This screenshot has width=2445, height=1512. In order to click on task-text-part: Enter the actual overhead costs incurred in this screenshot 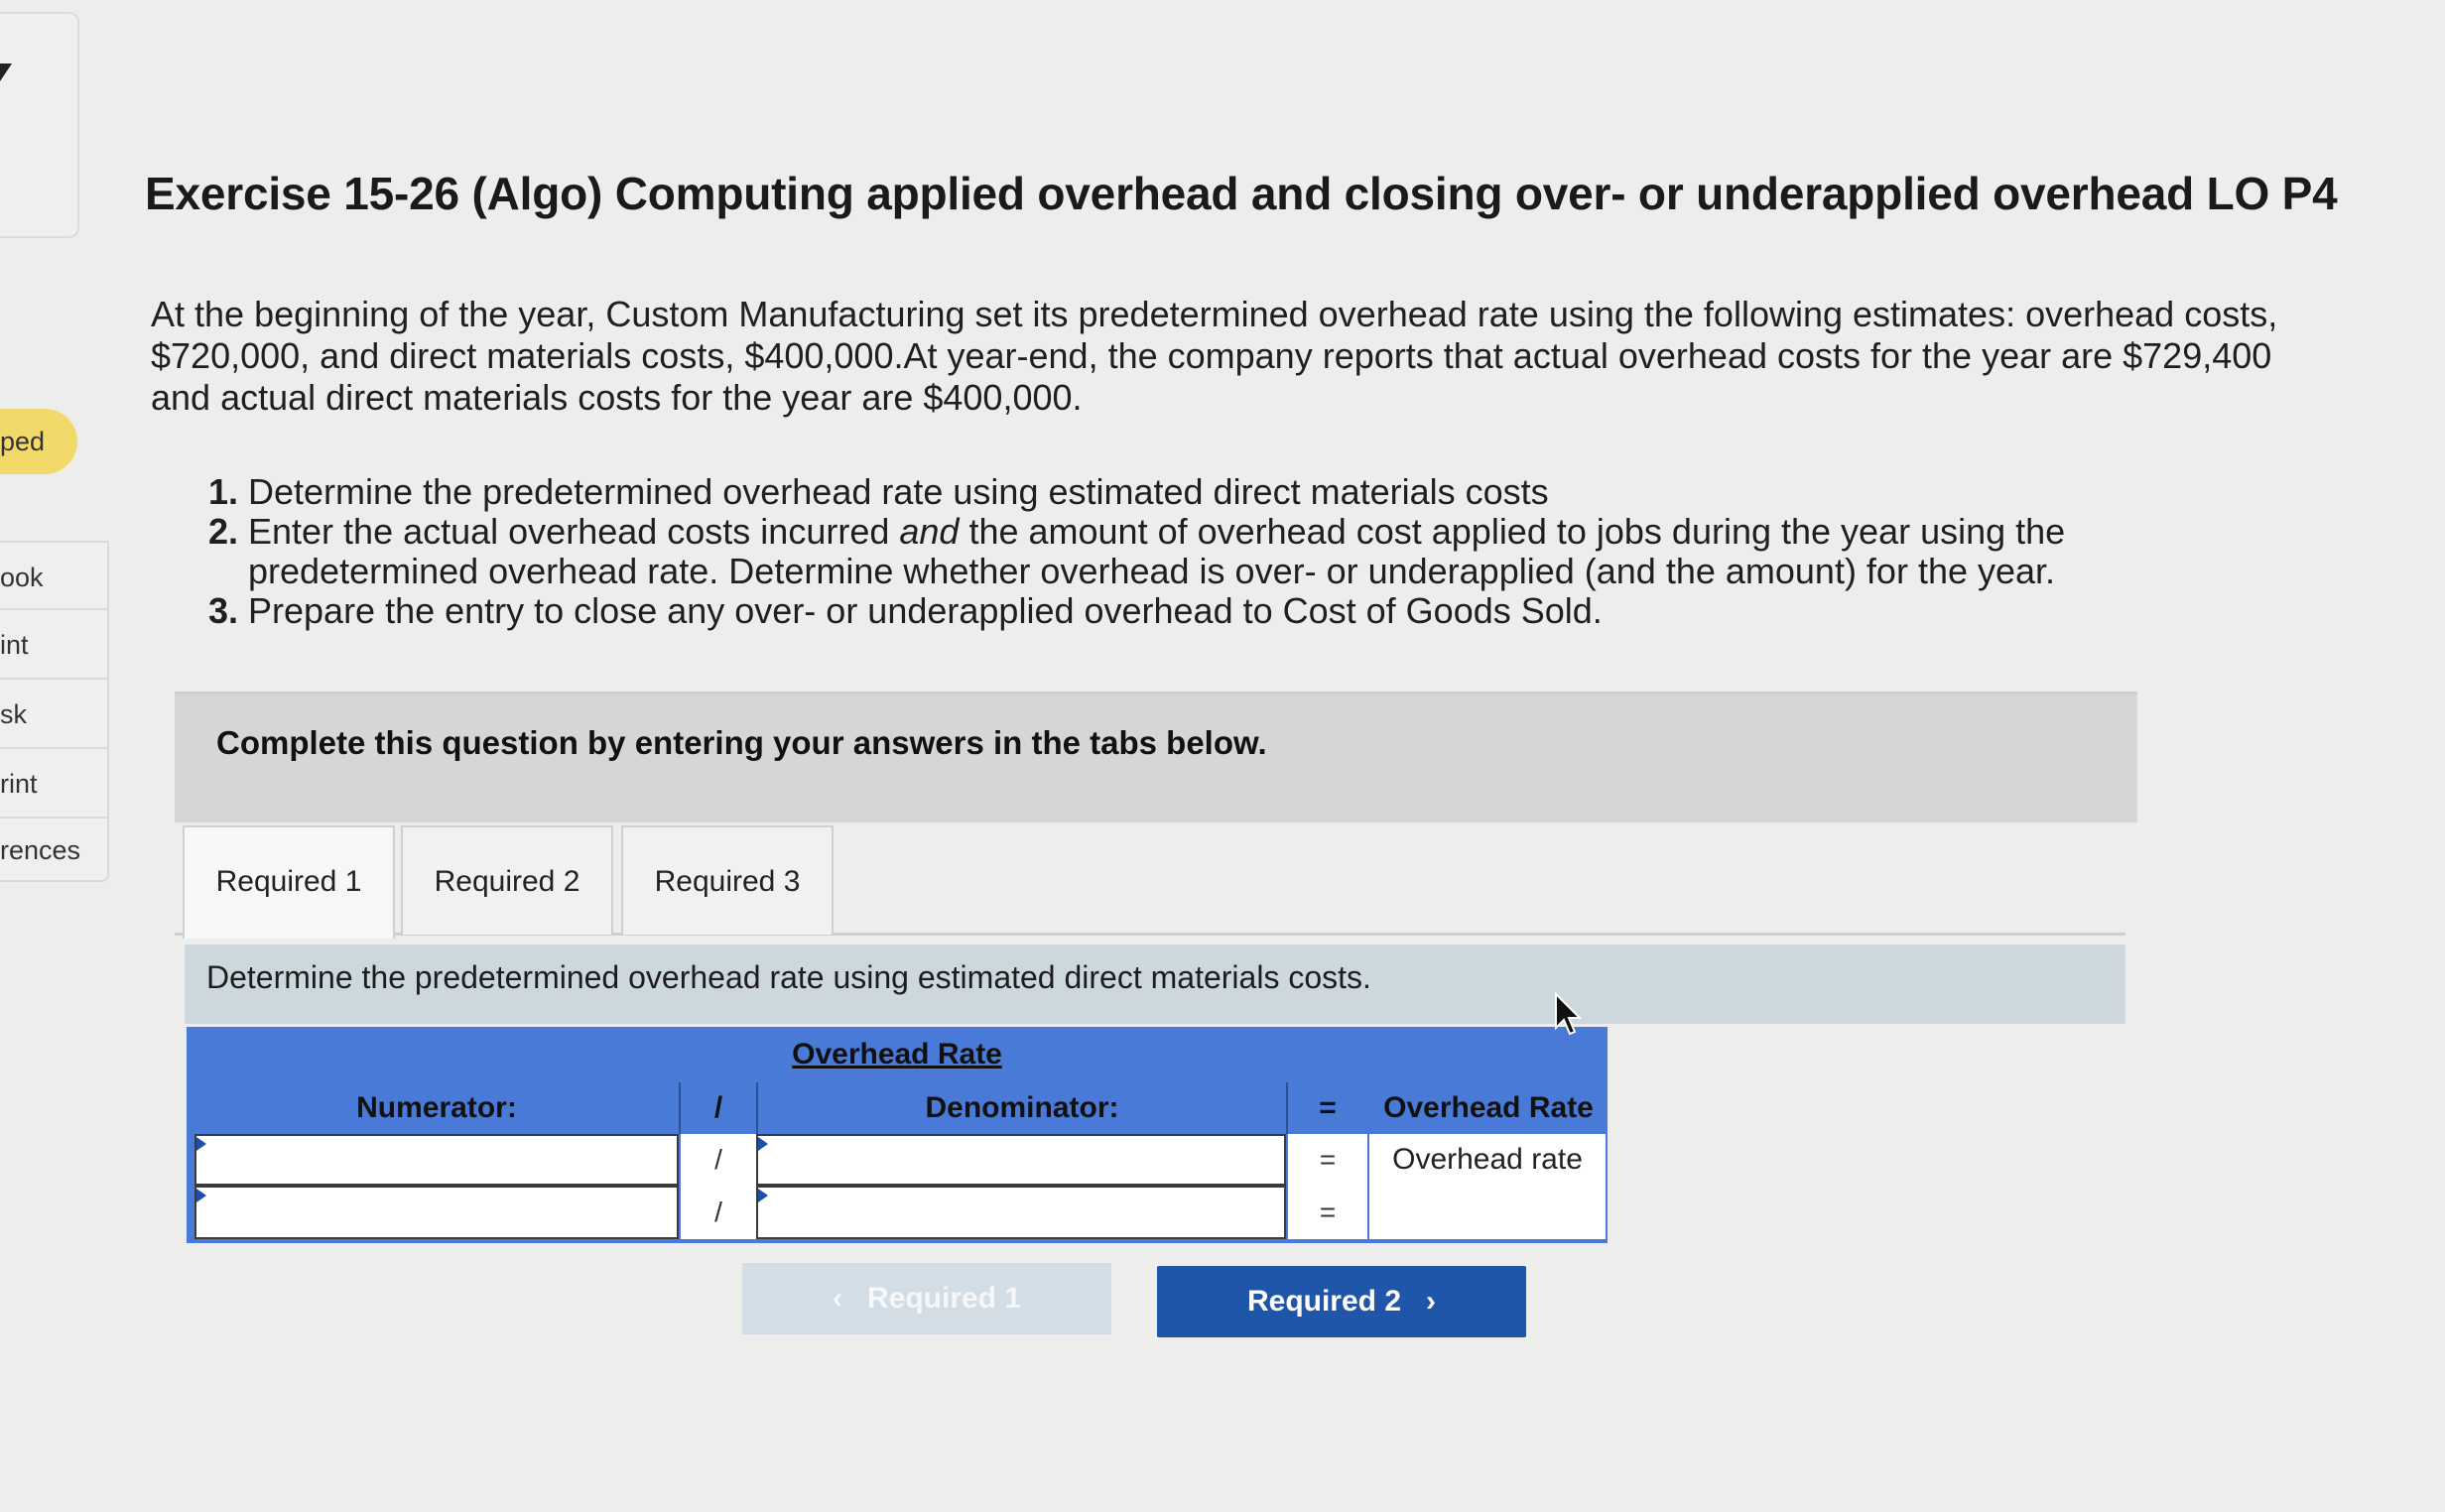, I will do `click(574, 531)`.